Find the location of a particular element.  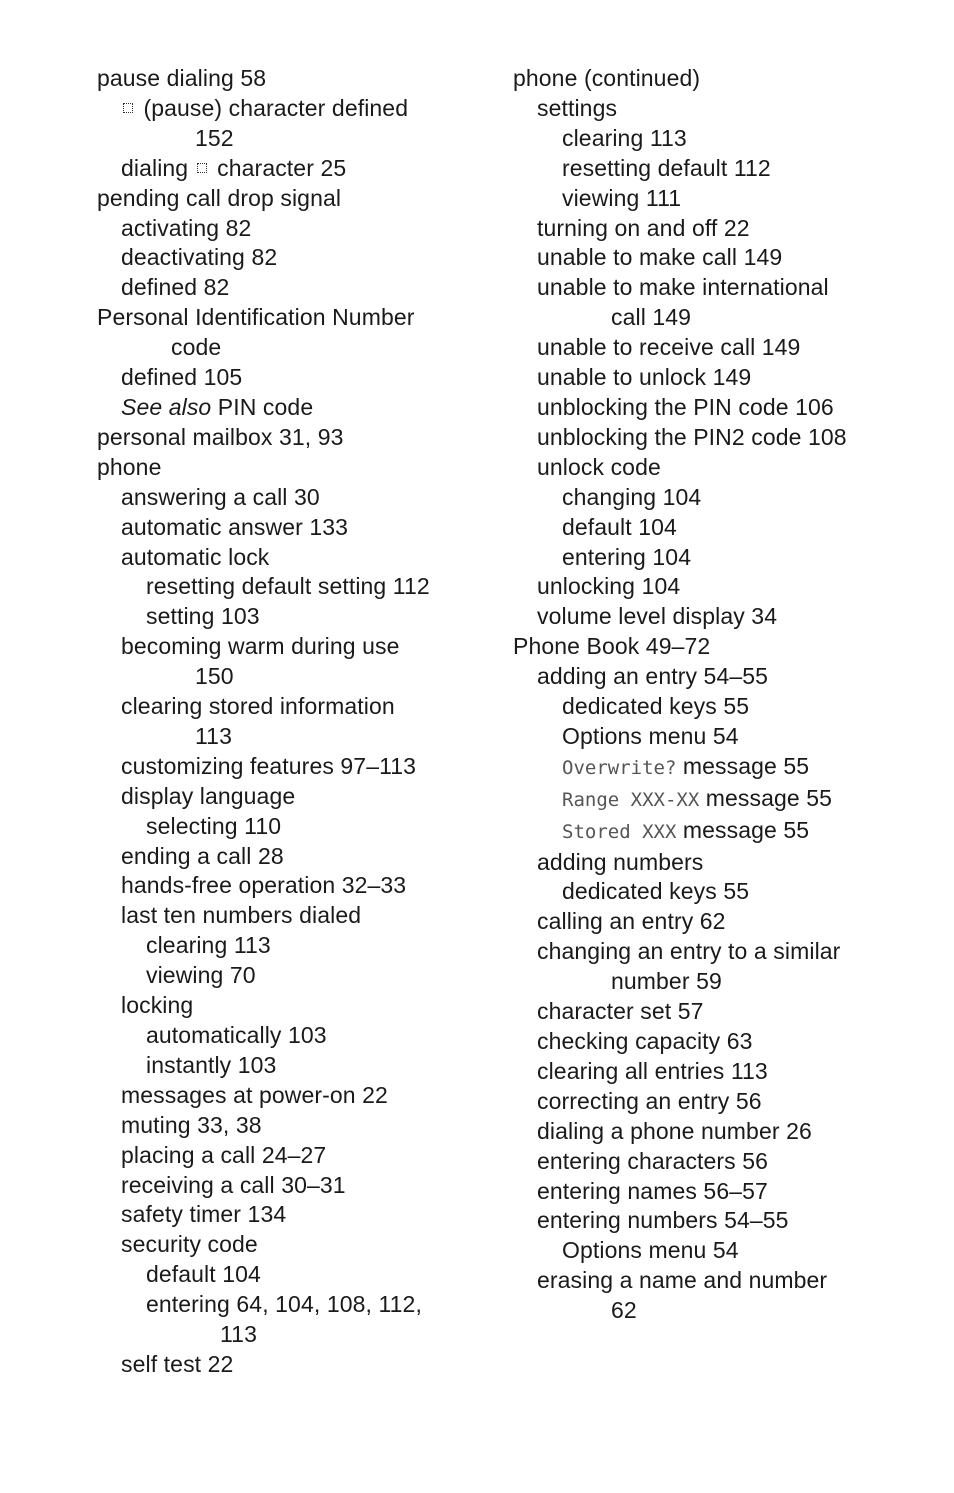

entry-part: erasing a name and number is located at coordinates (682, 1280).